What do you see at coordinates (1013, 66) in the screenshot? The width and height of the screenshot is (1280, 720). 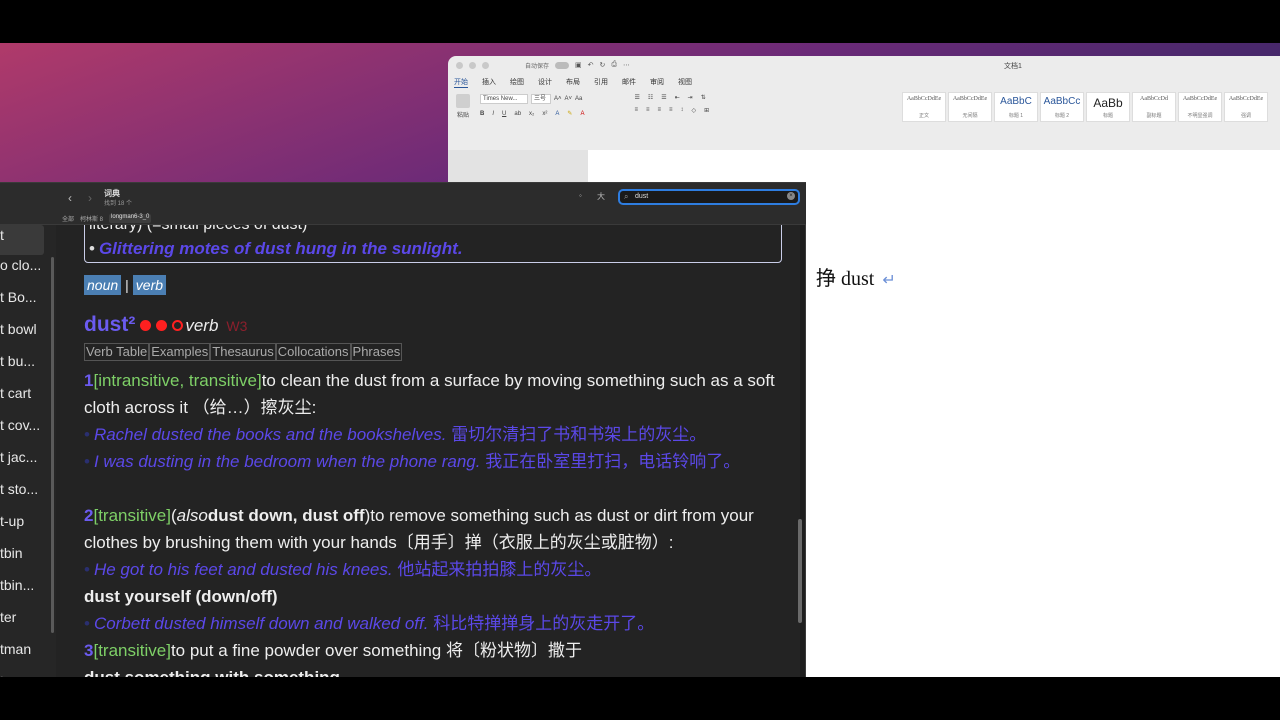 I see `document-title: 文档1` at bounding box center [1013, 66].